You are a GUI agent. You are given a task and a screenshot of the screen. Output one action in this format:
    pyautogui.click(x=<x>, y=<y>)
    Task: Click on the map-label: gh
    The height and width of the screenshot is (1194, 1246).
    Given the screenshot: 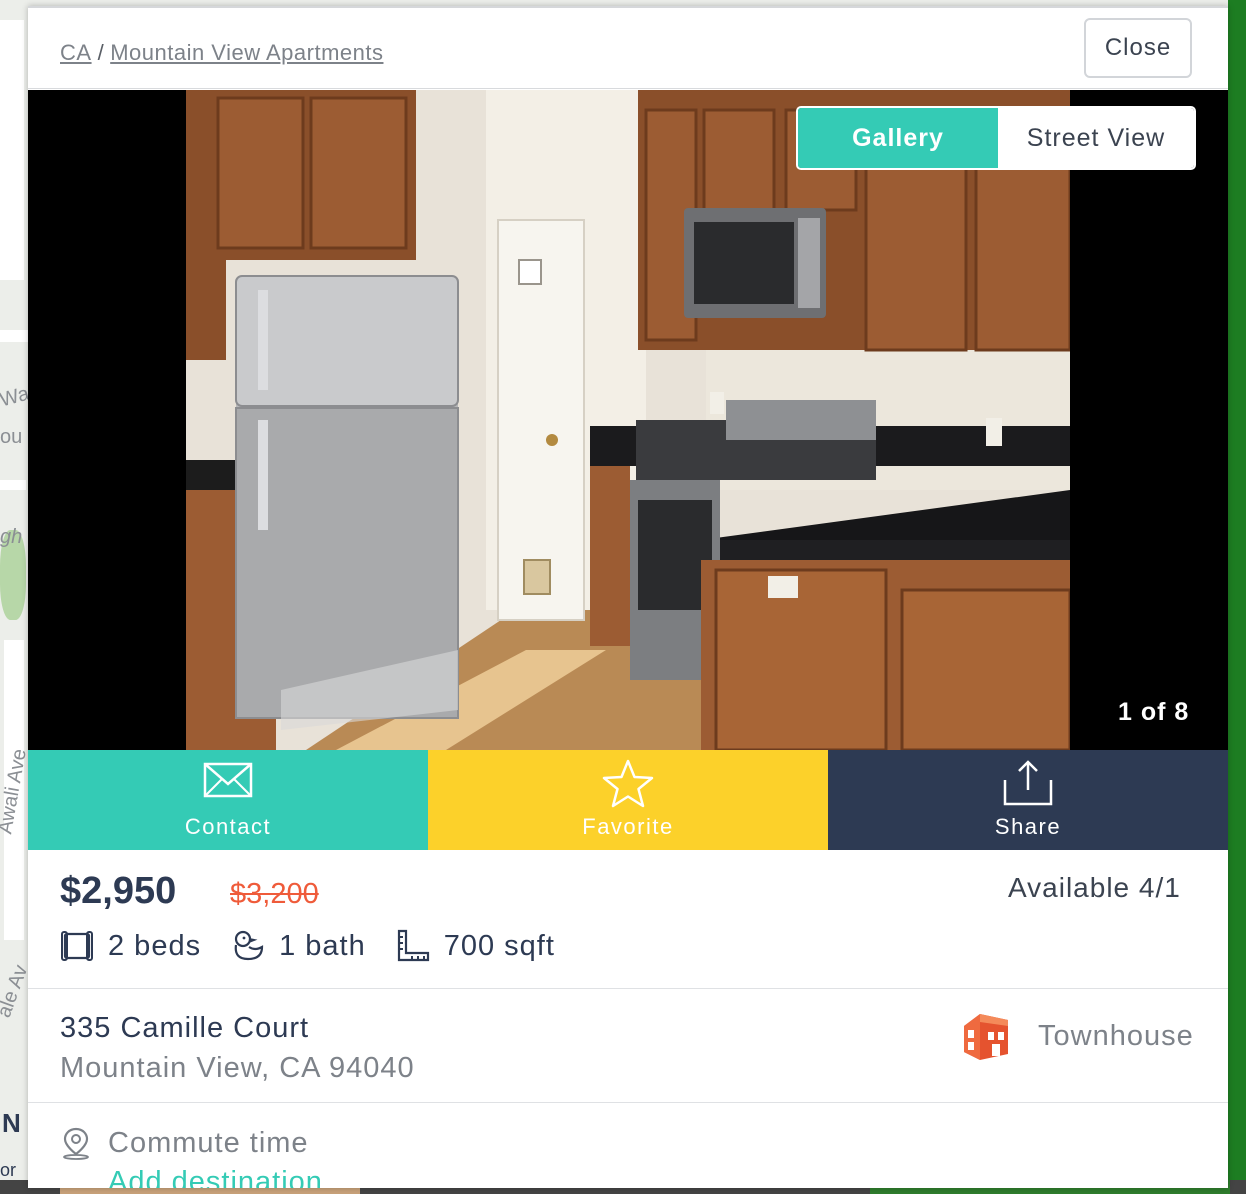 What is the action you would take?
    pyautogui.click(x=11, y=537)
    